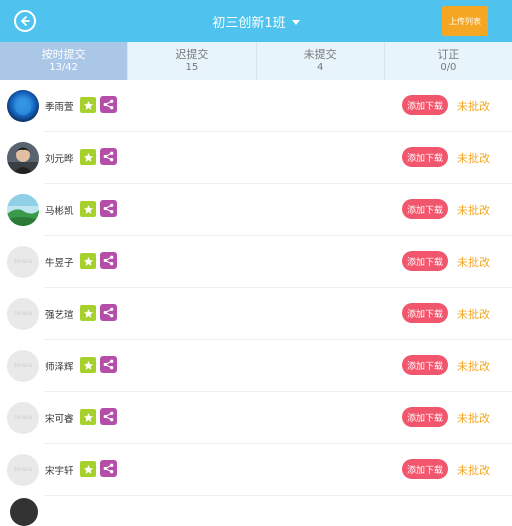 Image resolution: width=512 pixels, height=526 pixels. What do you see at coordinates (192, 67) in the screenshot?
I see `tab-count: 15` at bounding box center [192, 67].